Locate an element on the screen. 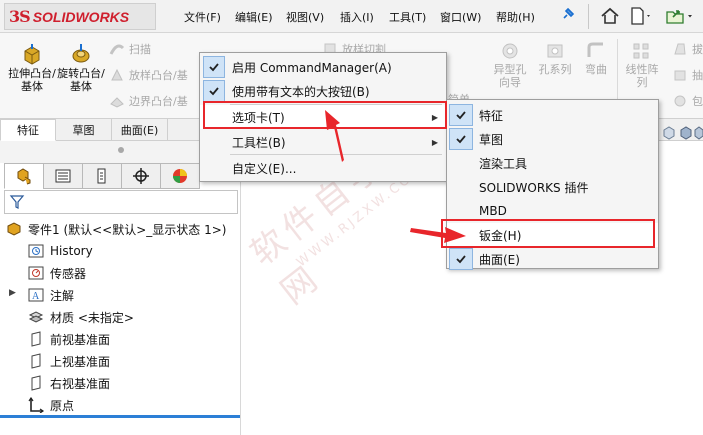  logo-text: SOLIDWORKS is located at coordinates (81, 16).